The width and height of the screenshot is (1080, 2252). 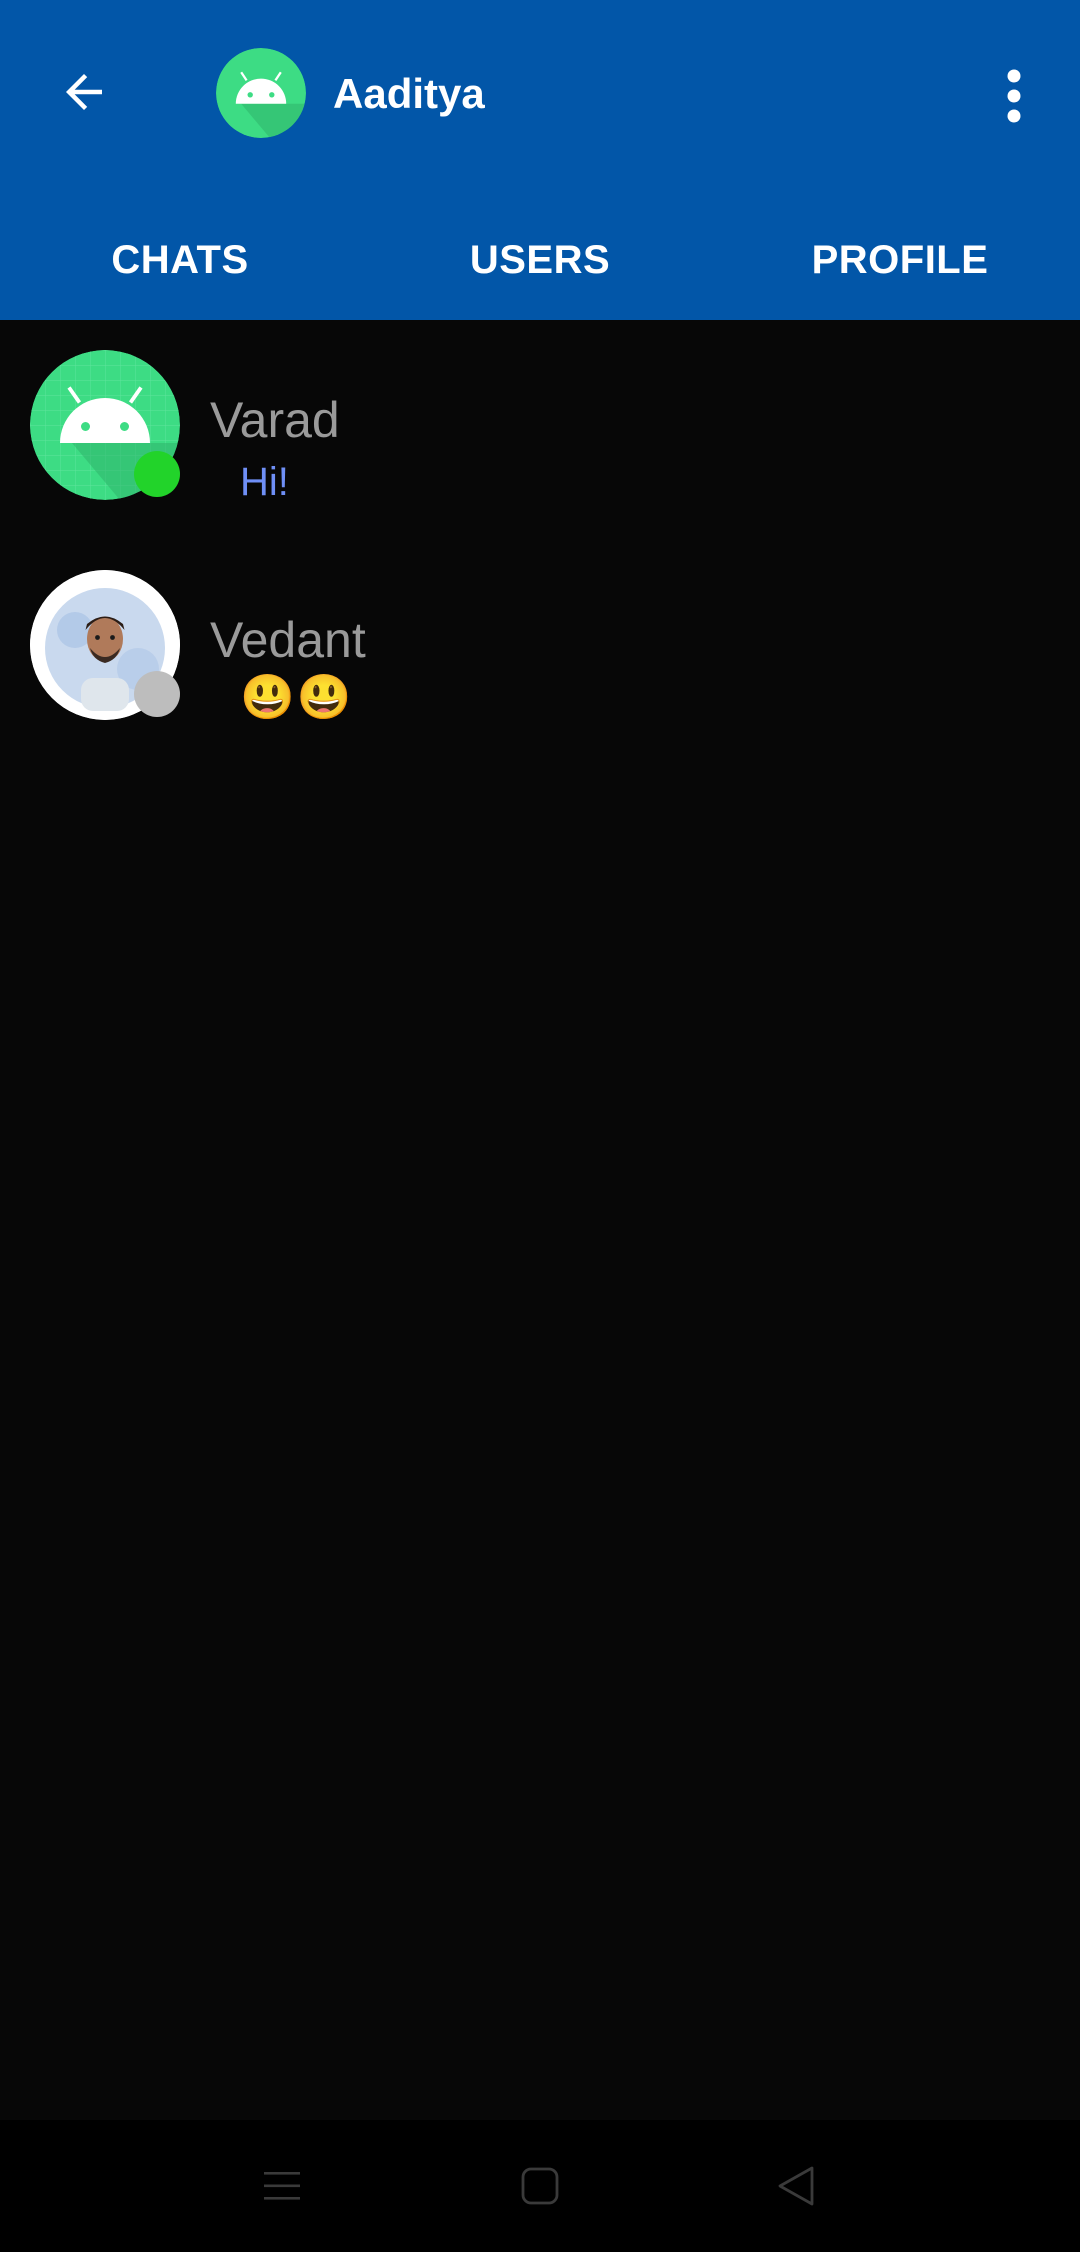 What do you see at coordinates (540, 430) in the screenshot?
I see `chat-row-varad: Varad Hi!` at bounding box center [540, 430].